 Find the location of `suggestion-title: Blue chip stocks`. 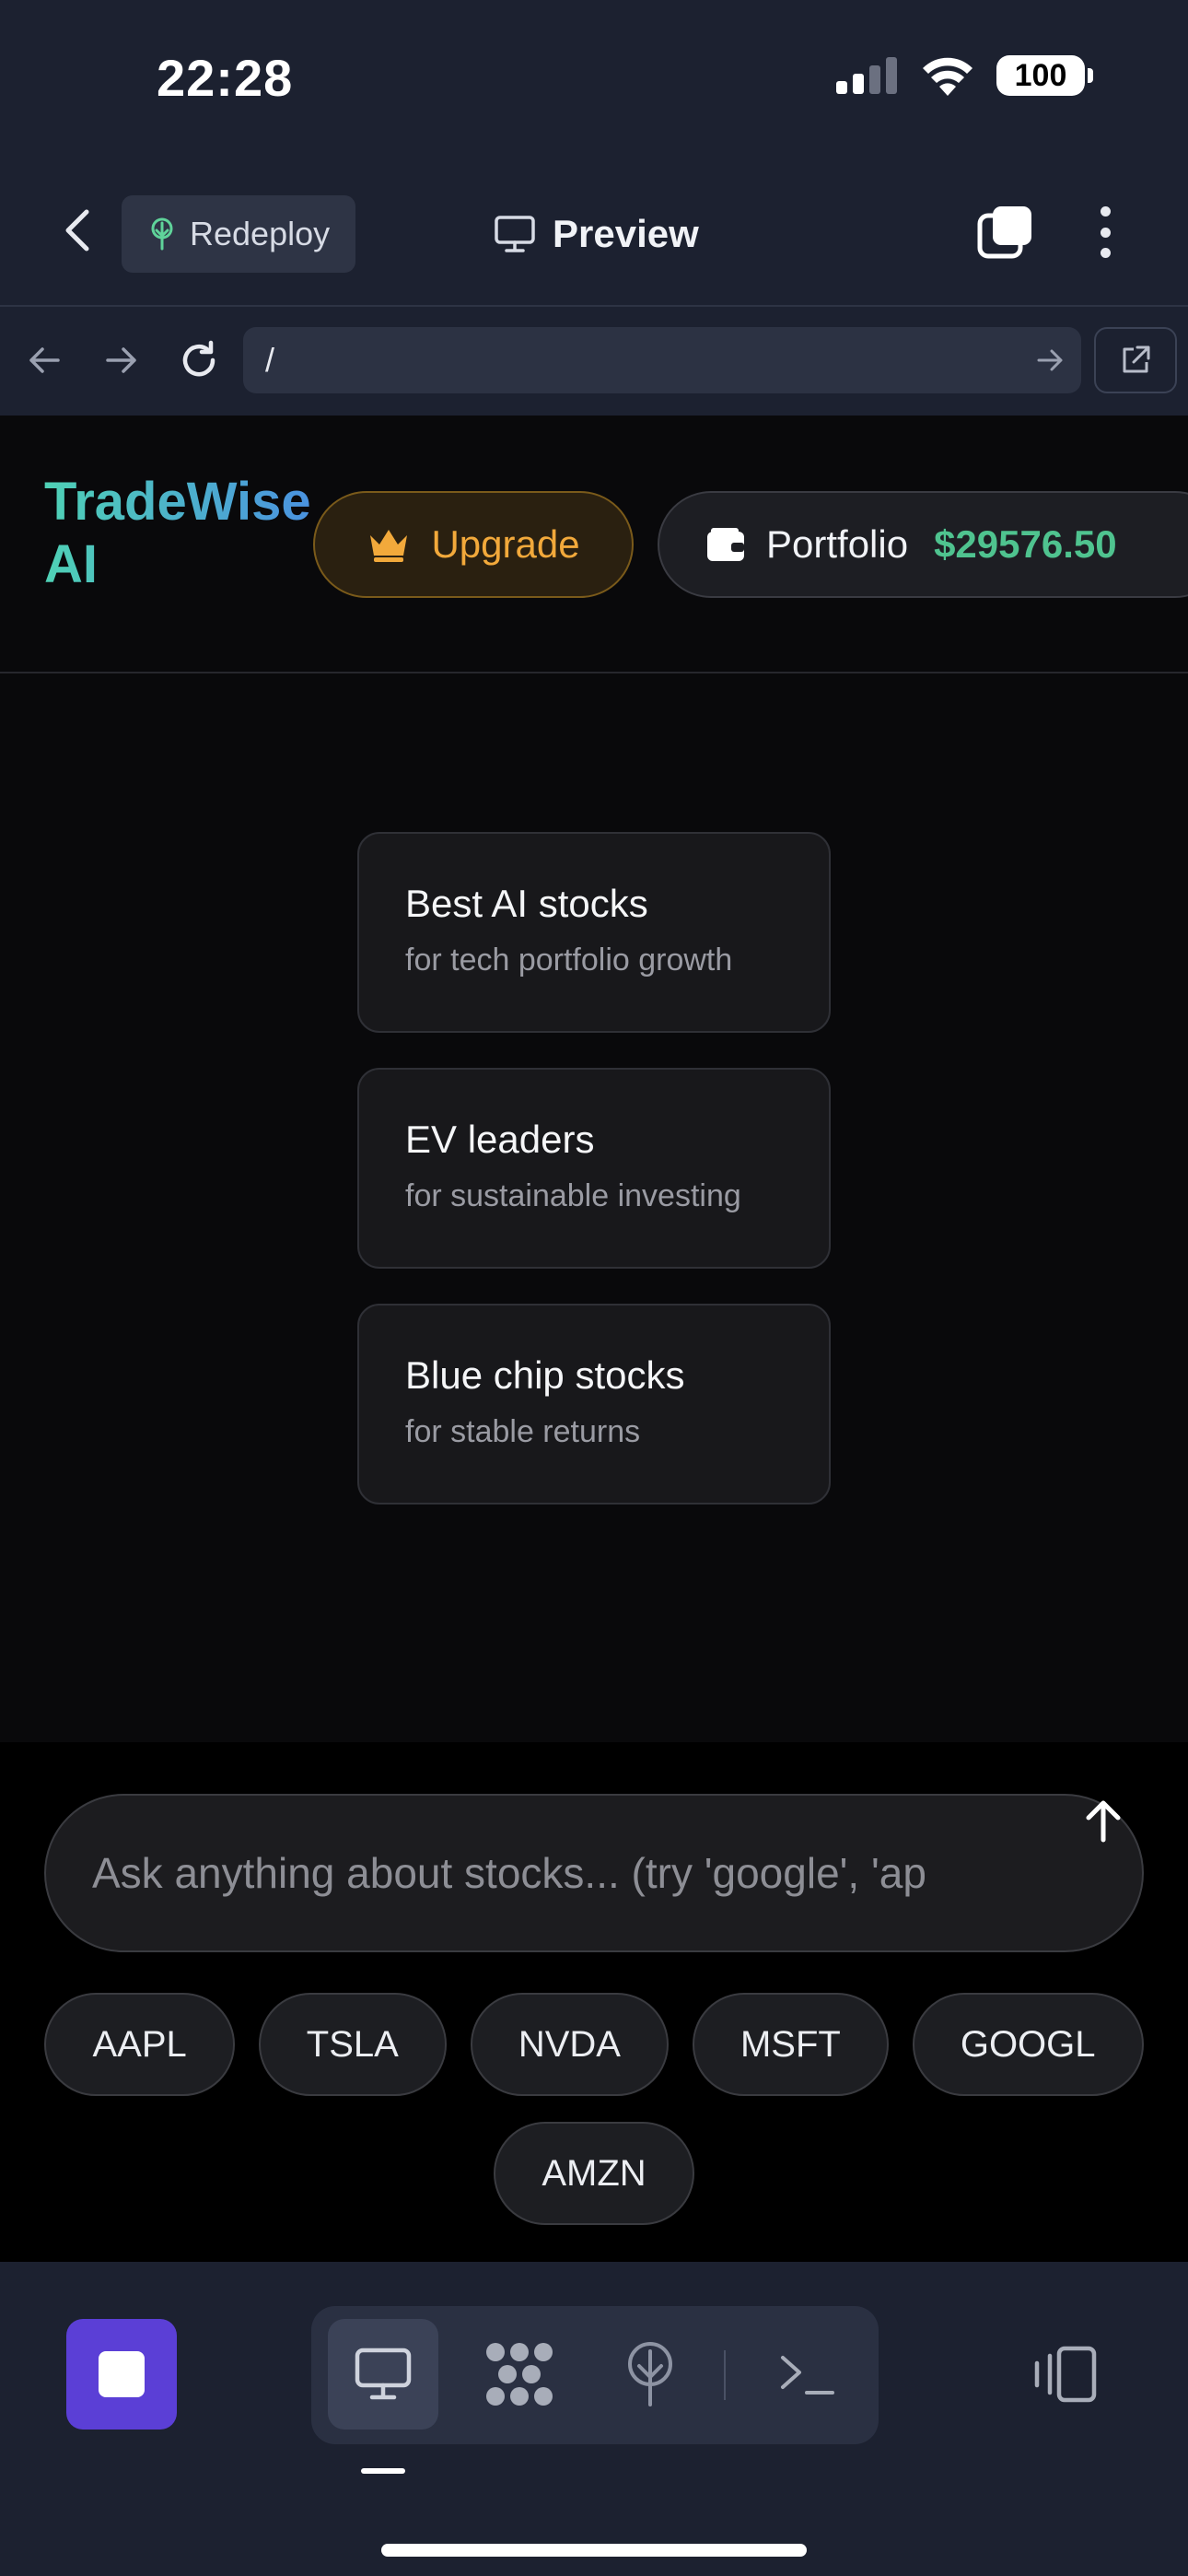

suggestion-title: Blue chip stocks is located at coordinates (545, 1375).